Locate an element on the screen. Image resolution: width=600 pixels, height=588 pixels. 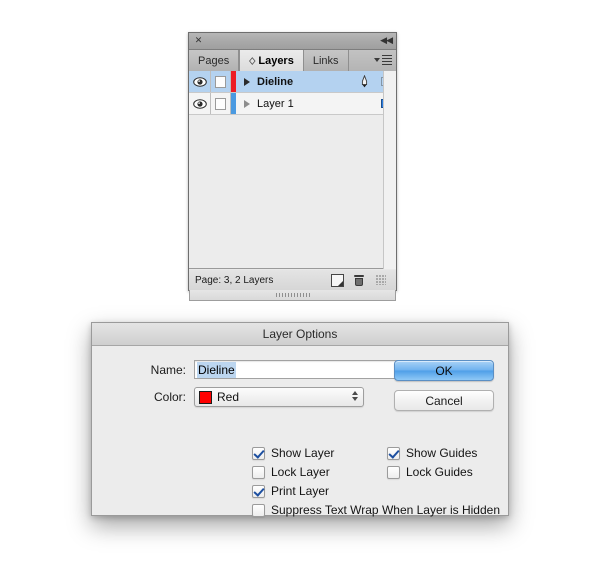
panel-menu-icon is located at coordinates (382, 60).